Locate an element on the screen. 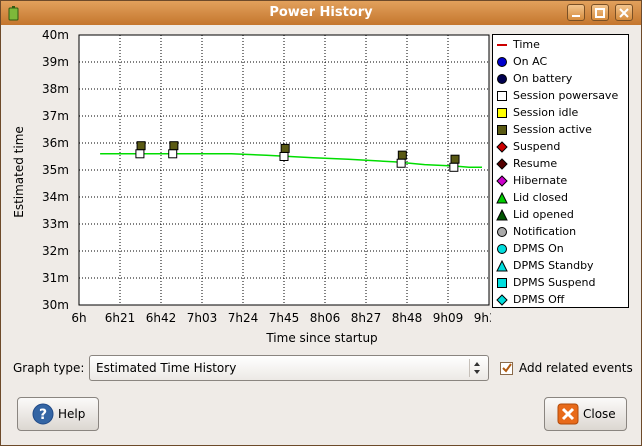 The image size is (642, 446). legend-item: DPMS On is located at coordinates (530, 248).